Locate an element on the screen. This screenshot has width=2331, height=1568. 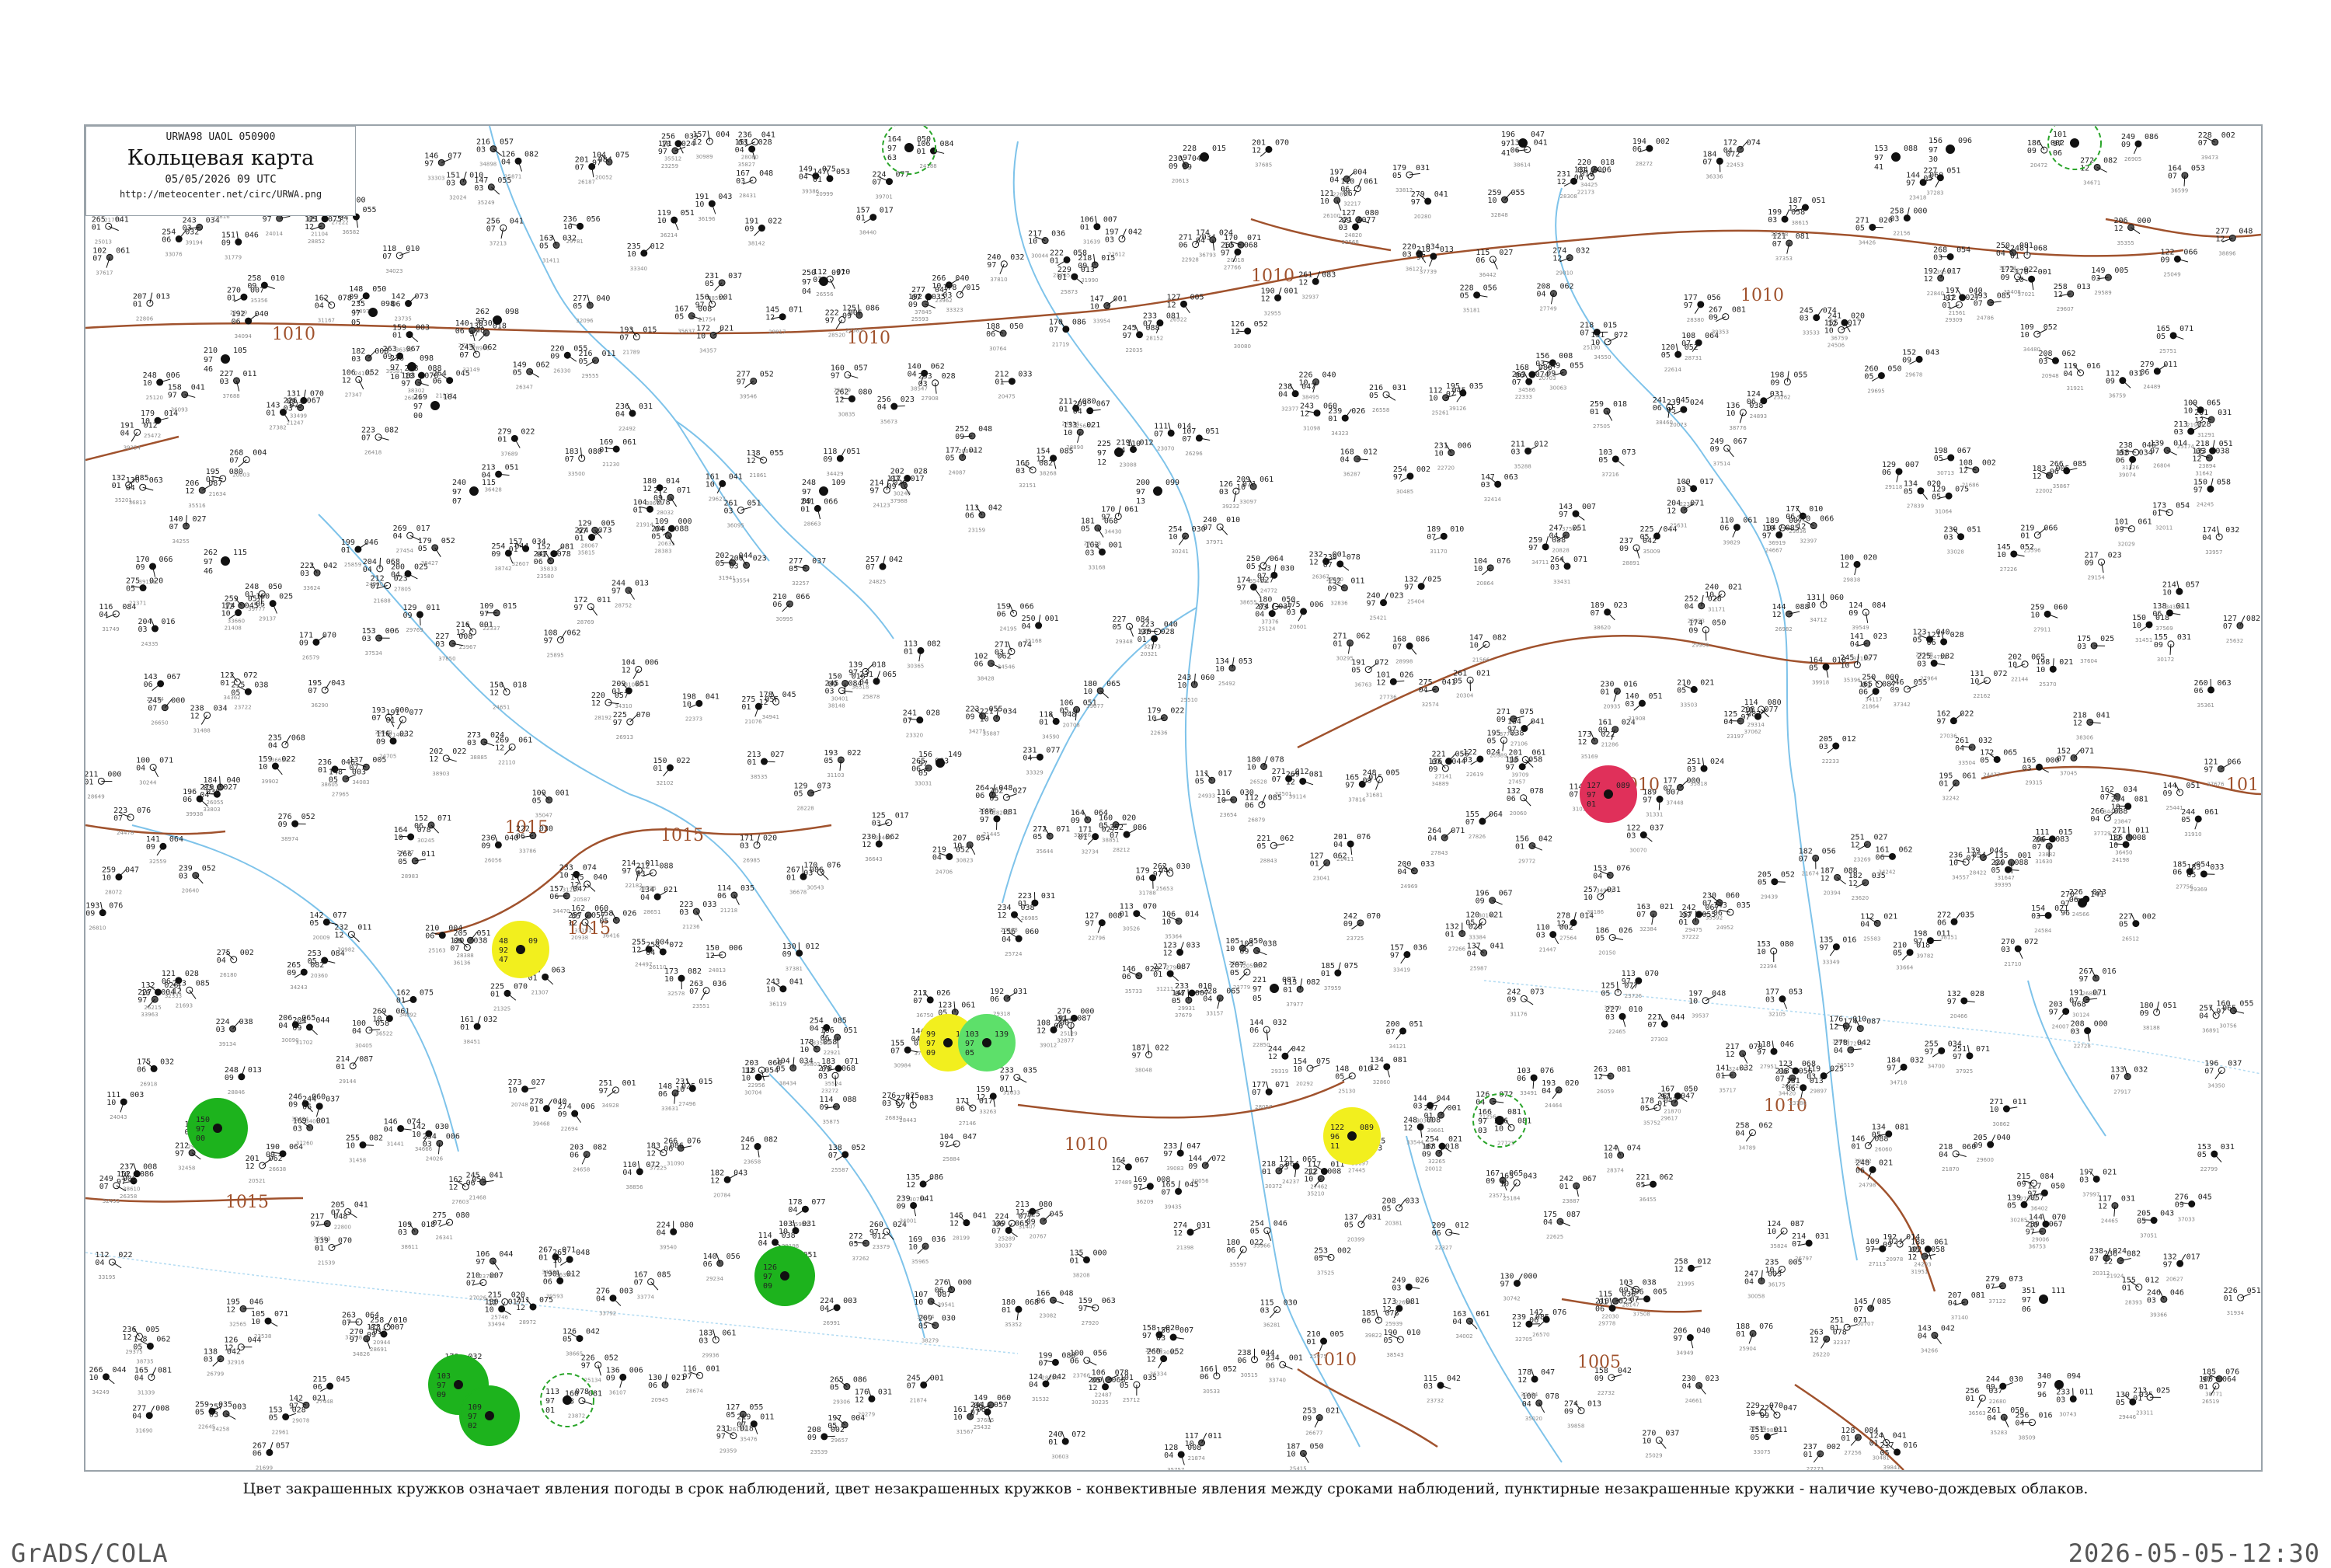
station-plot: 1279701089 is located at coordinates (1608, 794).